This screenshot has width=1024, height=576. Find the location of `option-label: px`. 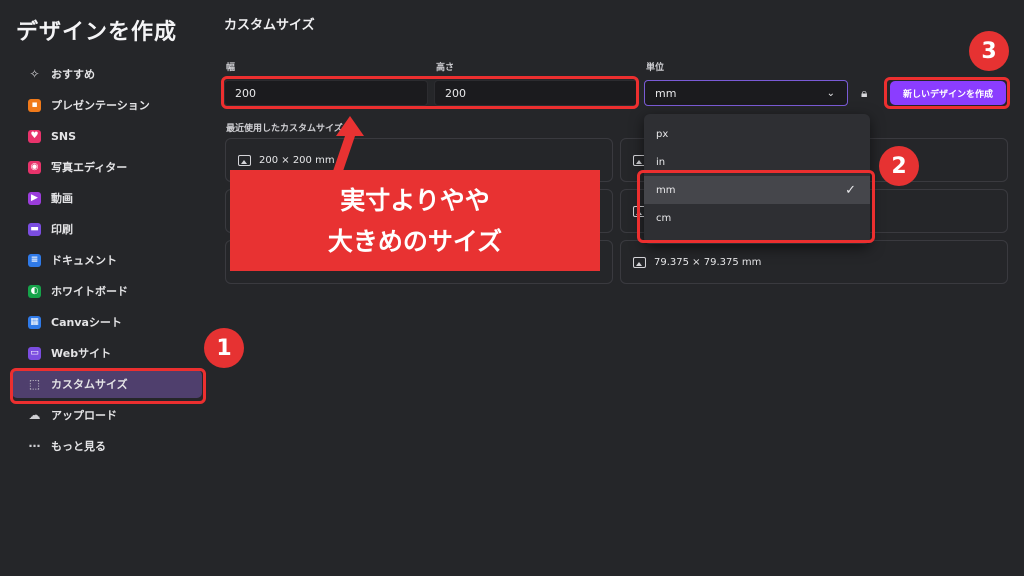

option-label: px is located at coordinates (662, 134).